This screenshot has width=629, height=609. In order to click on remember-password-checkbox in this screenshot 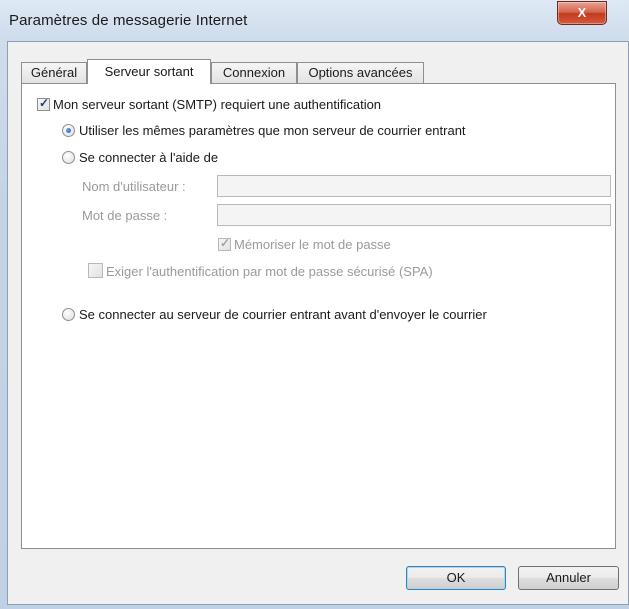, I will do `click(224, 243)`.